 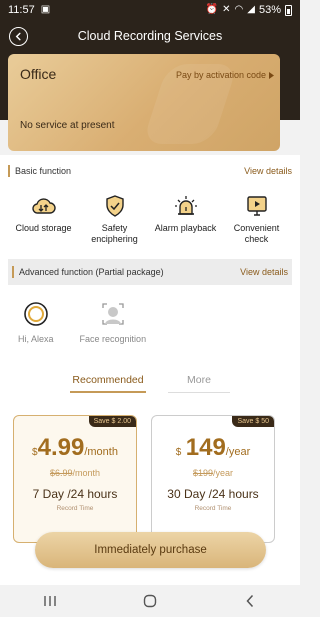 What do you see at coordinates (213, 494) in the screenshot?
I see `plan-duration: 30 Day /24 hours` at bounding box center [213, 494].